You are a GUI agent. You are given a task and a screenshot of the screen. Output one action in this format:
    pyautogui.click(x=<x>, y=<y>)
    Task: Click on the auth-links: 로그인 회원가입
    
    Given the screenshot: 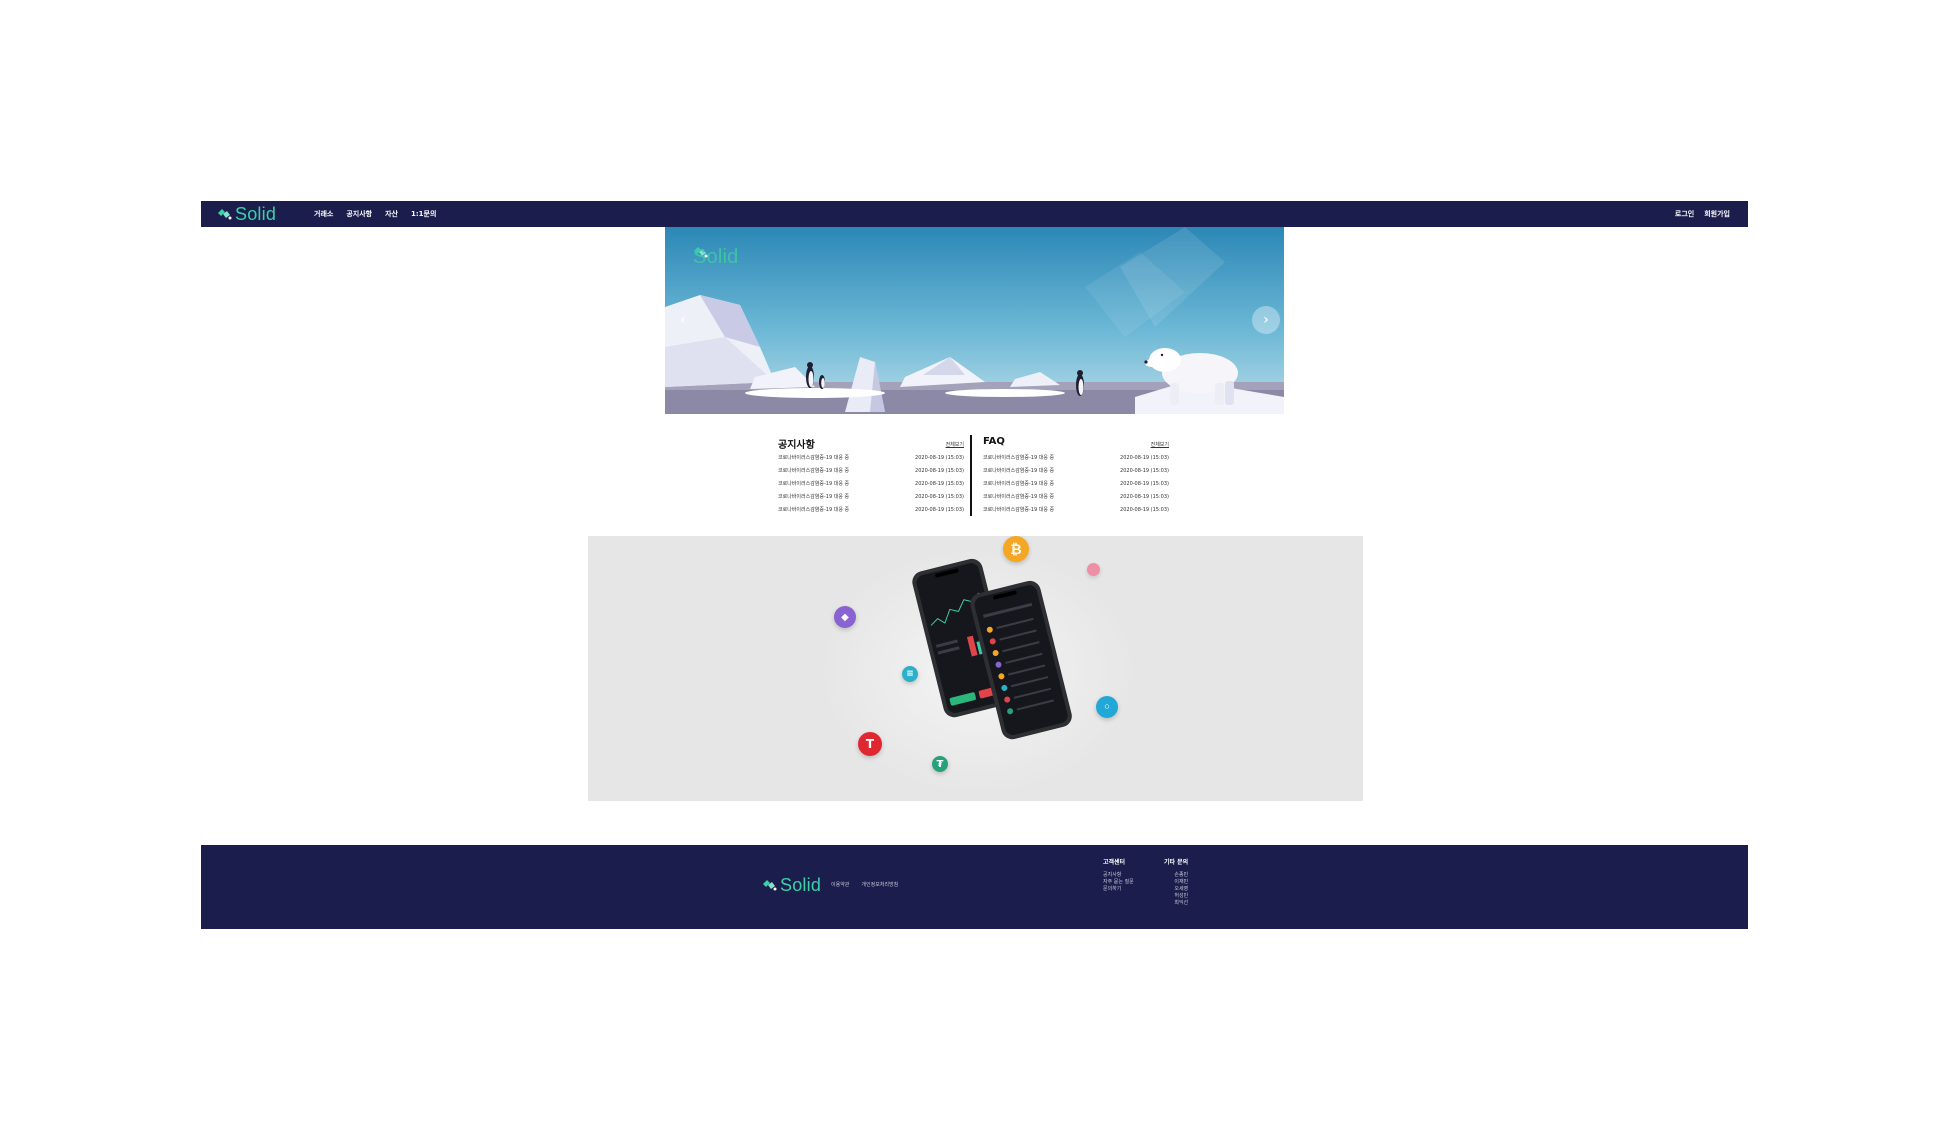 What is the action you would take?
    pyautogui.click(x=1702, y=214)
    